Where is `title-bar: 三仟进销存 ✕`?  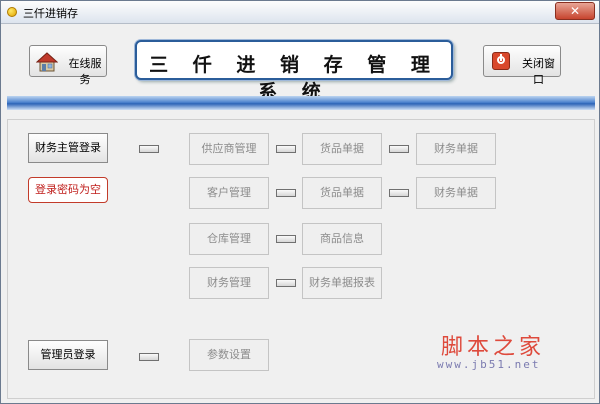 title-bar: 三仟进销存 ✕ is located at coordinates (300, 12).